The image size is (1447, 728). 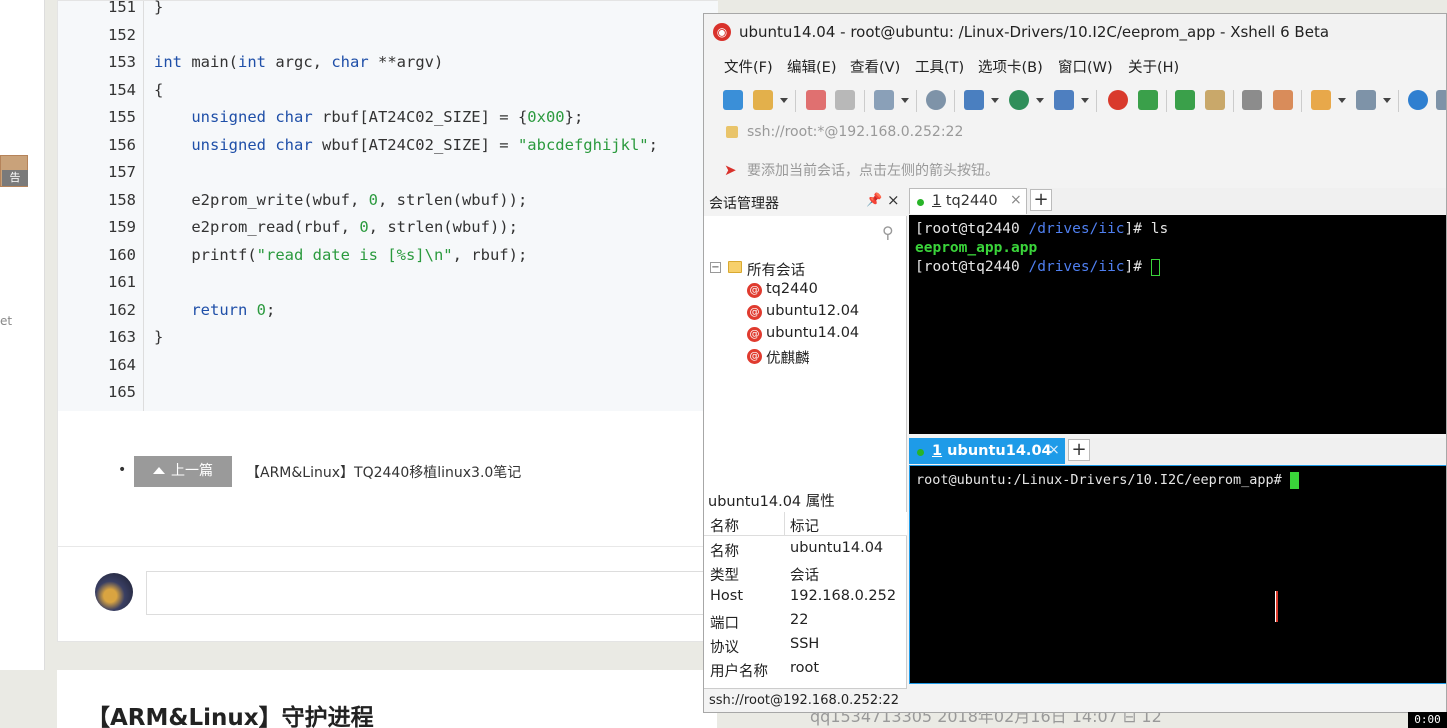 I want to click on chat-icon, so click(x=1441, y=100).